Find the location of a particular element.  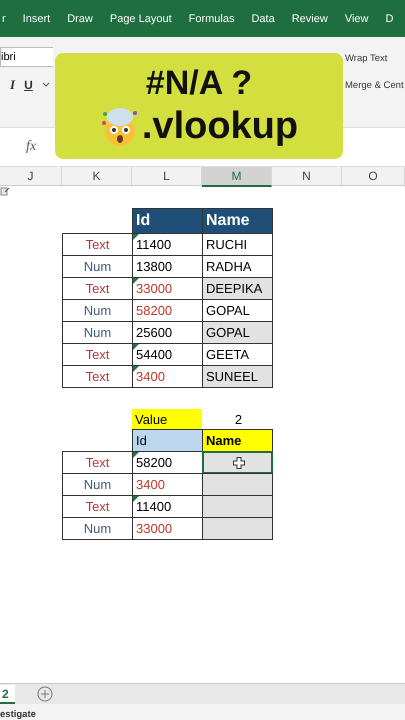

ribbon-tab: Review is located at coordinates (310, 18).